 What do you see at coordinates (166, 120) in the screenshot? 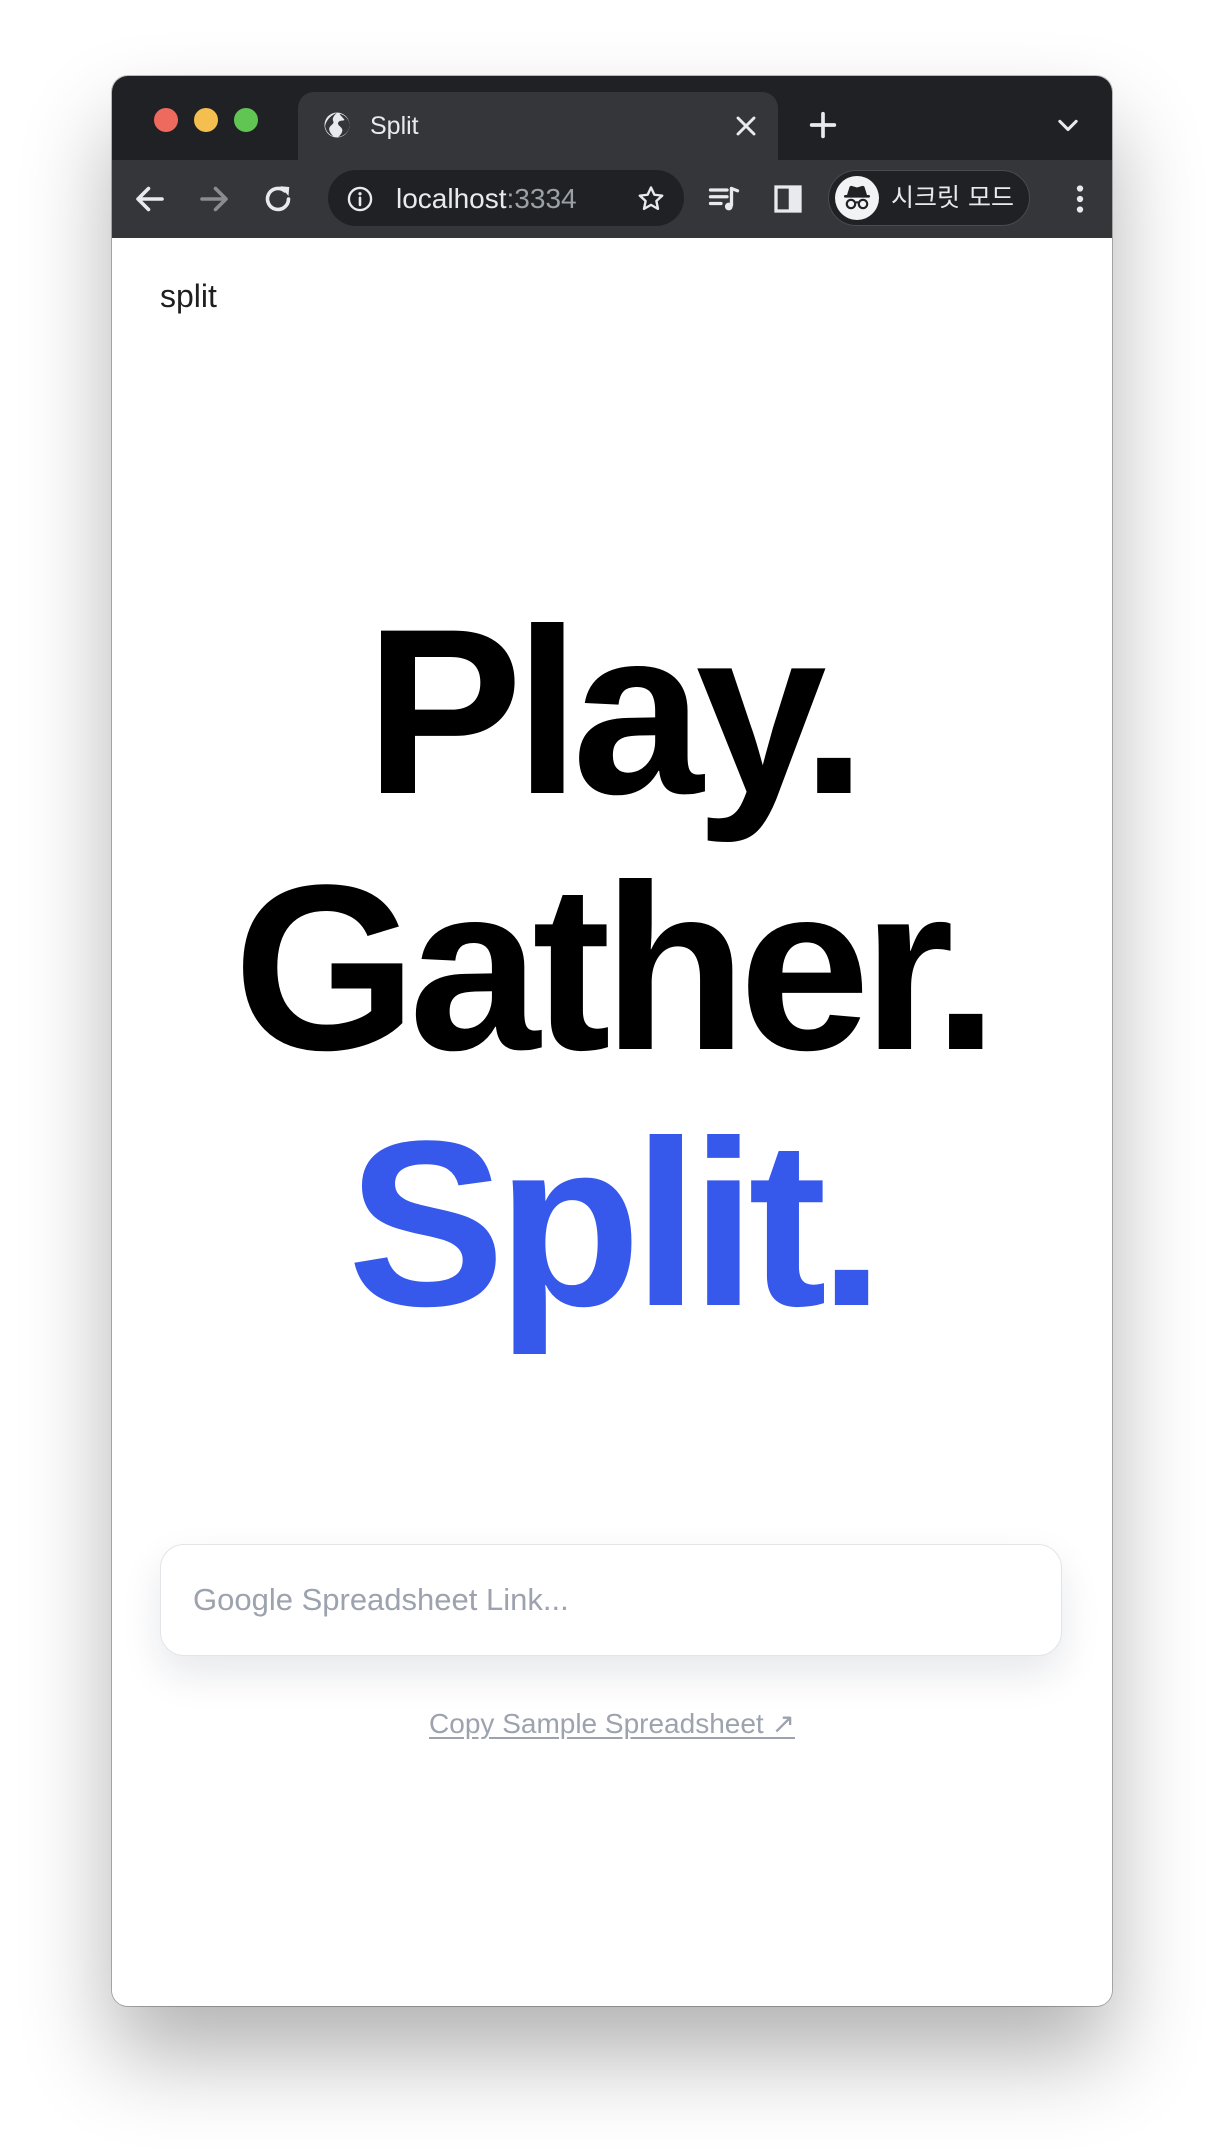
I see `close-window-button` at bounding box center [166, 120].